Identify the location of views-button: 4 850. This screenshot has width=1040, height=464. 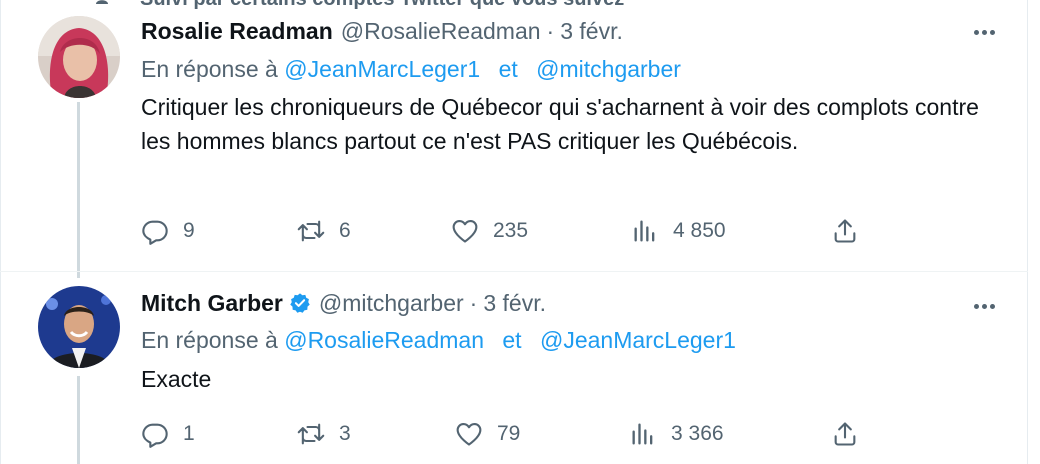
(678, 231).